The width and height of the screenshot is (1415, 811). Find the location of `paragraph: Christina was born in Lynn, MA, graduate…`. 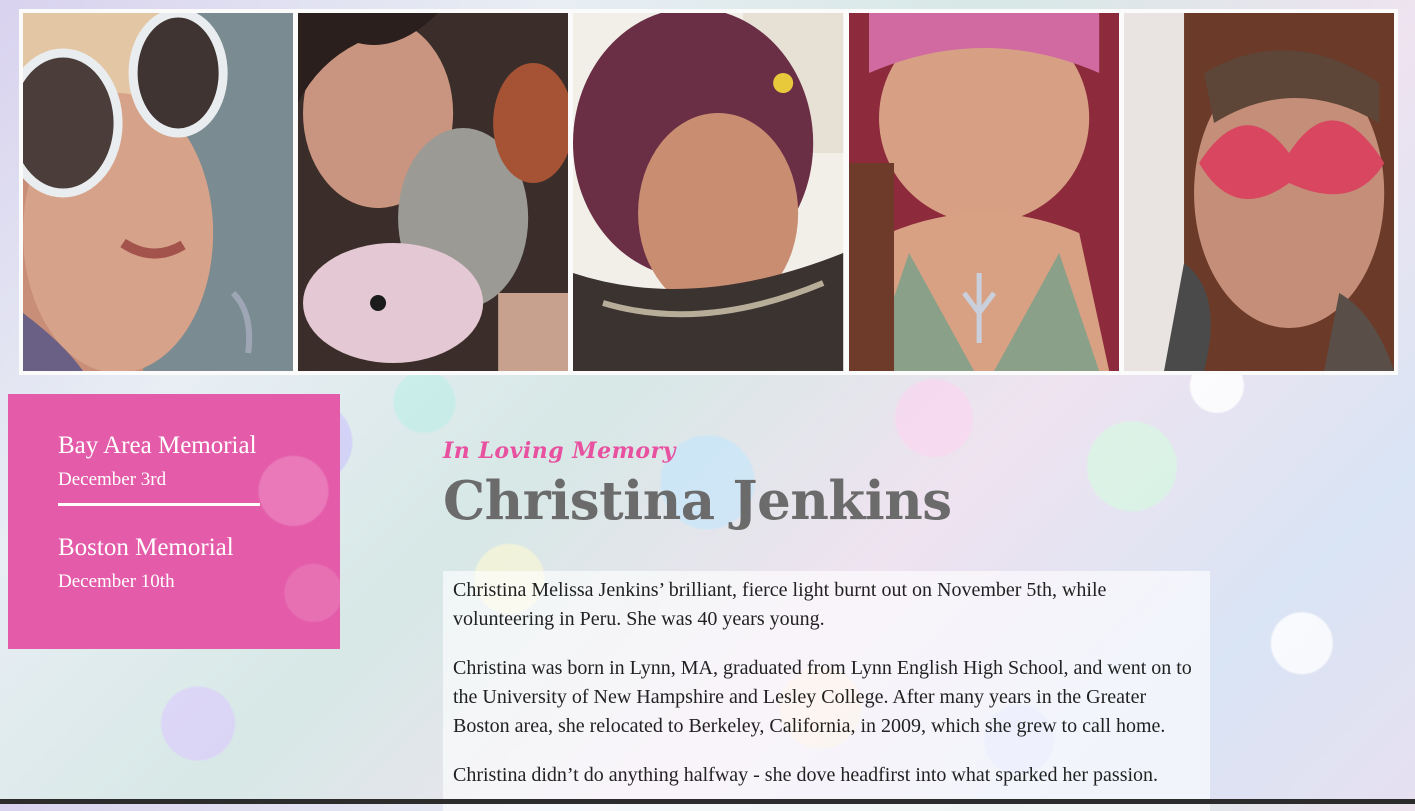

paragraph: Christina was born in Lynn, MA, graduate… is located at coordinates (822, 697).